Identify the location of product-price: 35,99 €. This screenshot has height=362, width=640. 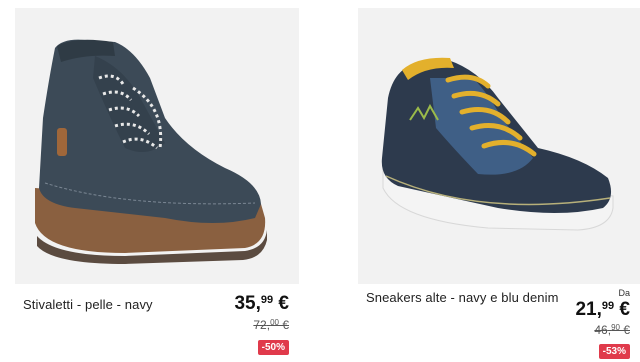
(261, 303).